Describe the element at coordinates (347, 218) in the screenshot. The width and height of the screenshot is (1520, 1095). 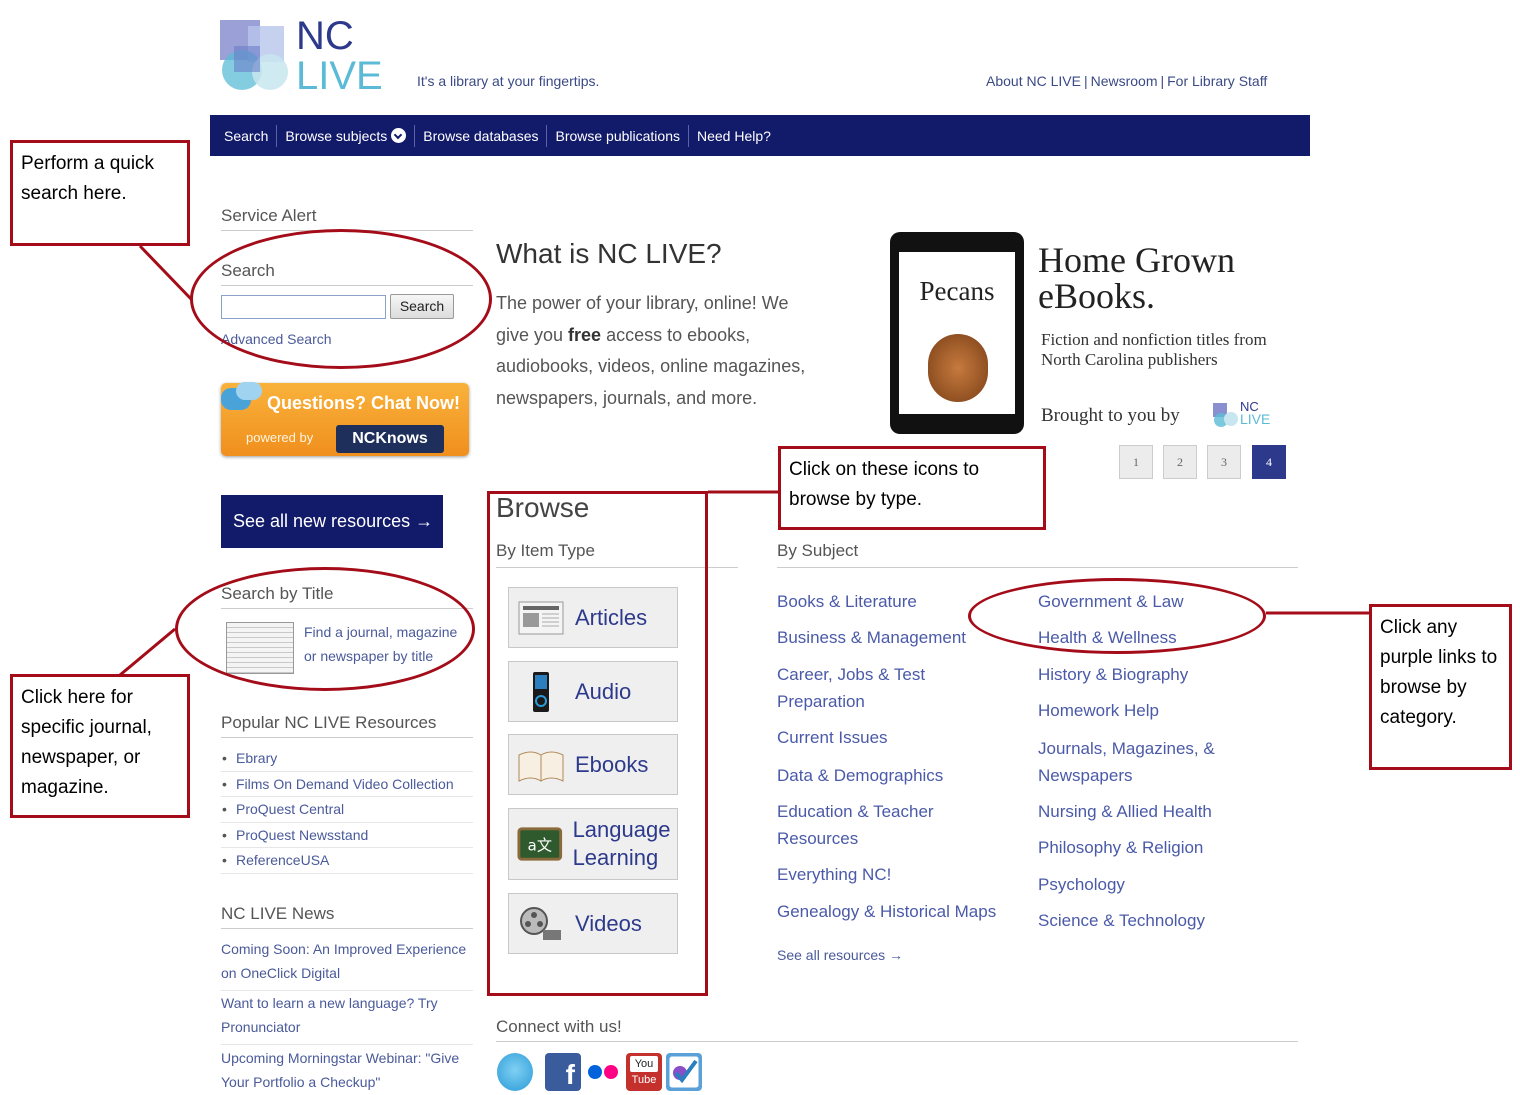
I see `service-alert-heading: Service Alert` at that location.